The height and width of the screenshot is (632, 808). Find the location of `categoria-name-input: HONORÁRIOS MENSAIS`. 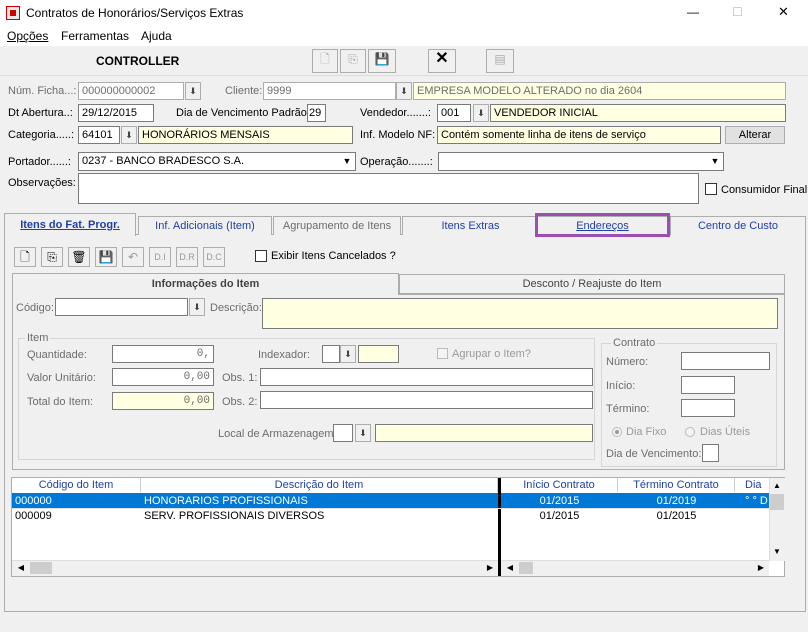

categoria-name-input: HONORÁRIOS MENSAIS is located at coordinates (245, 135).